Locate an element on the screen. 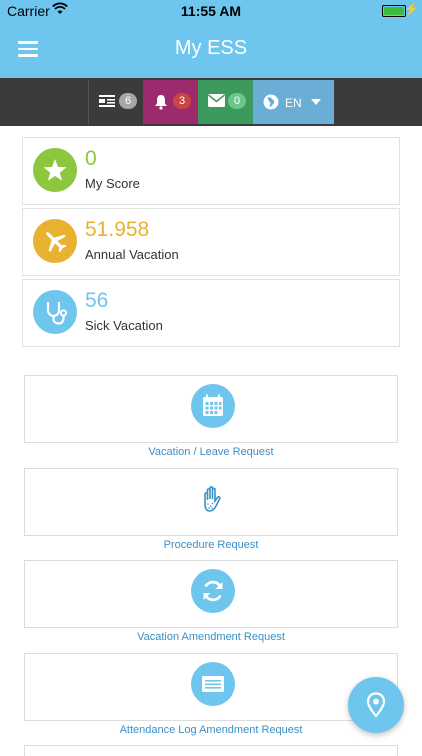 This screenshot has width=422, height=756. news-icon is located at coordinates (107, 103).